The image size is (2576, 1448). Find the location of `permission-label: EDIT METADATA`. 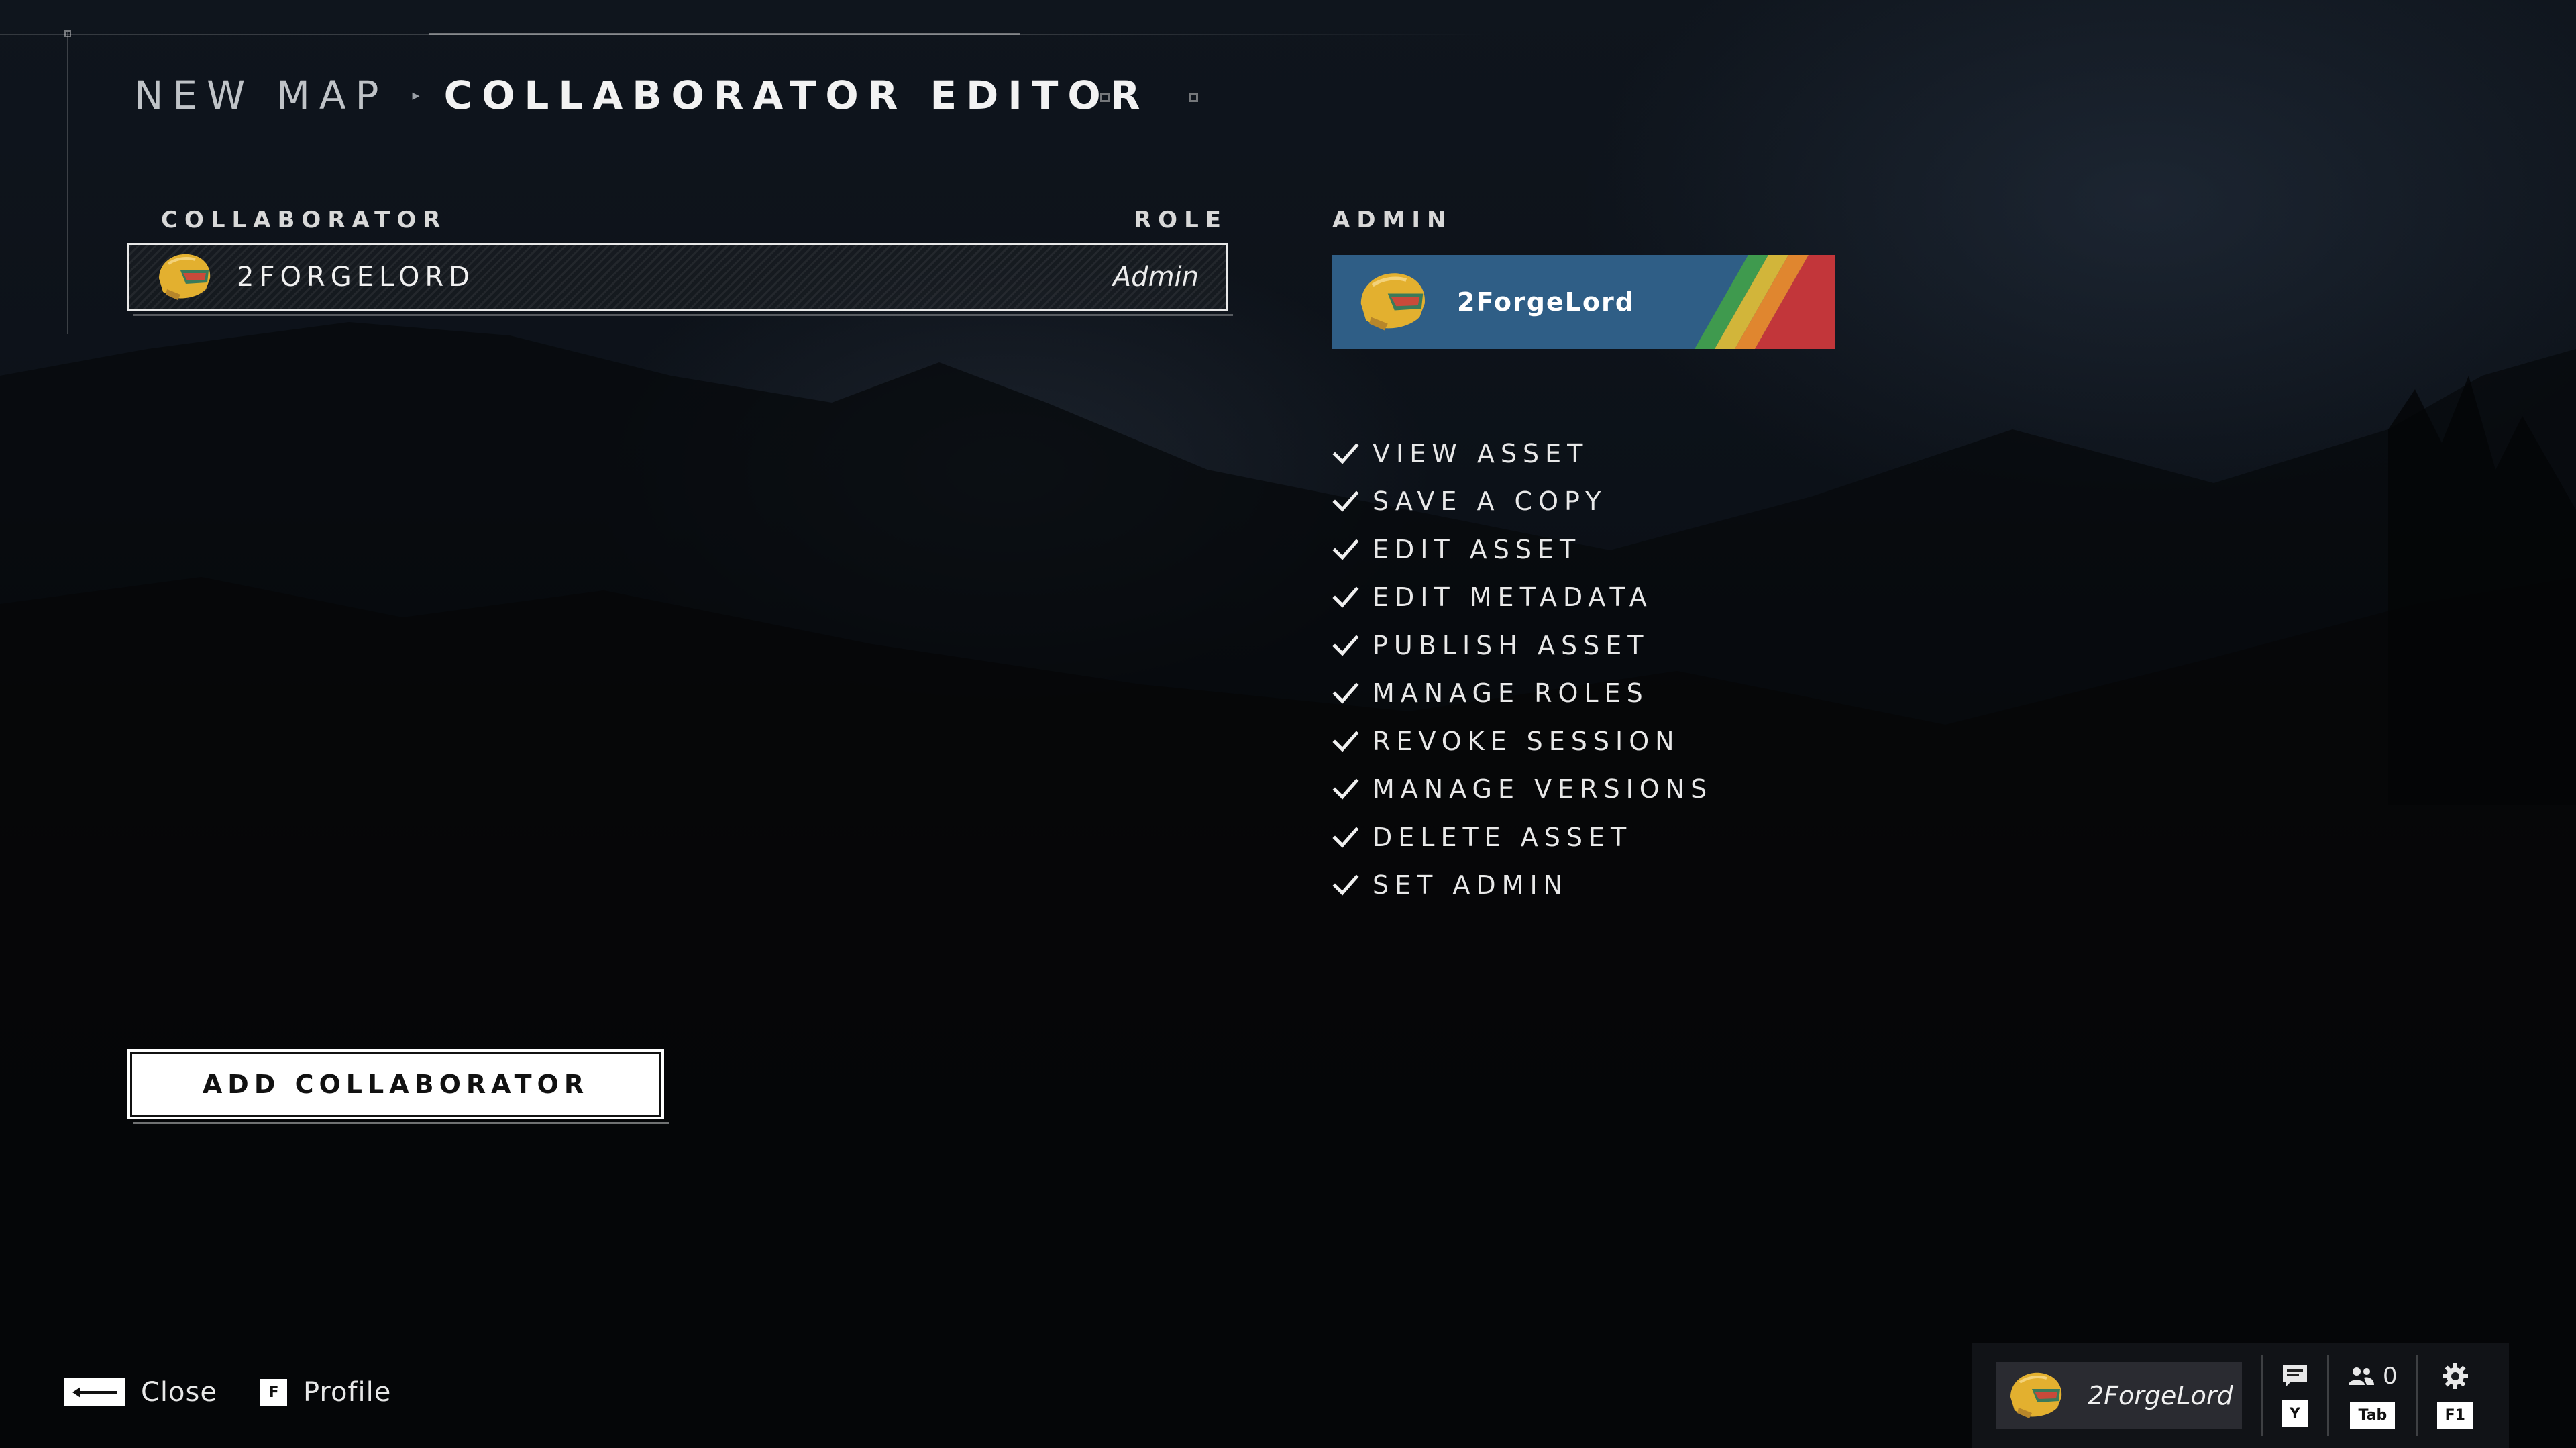

permission-label: EDIT METADATA is located at coordinates (1513, 597).